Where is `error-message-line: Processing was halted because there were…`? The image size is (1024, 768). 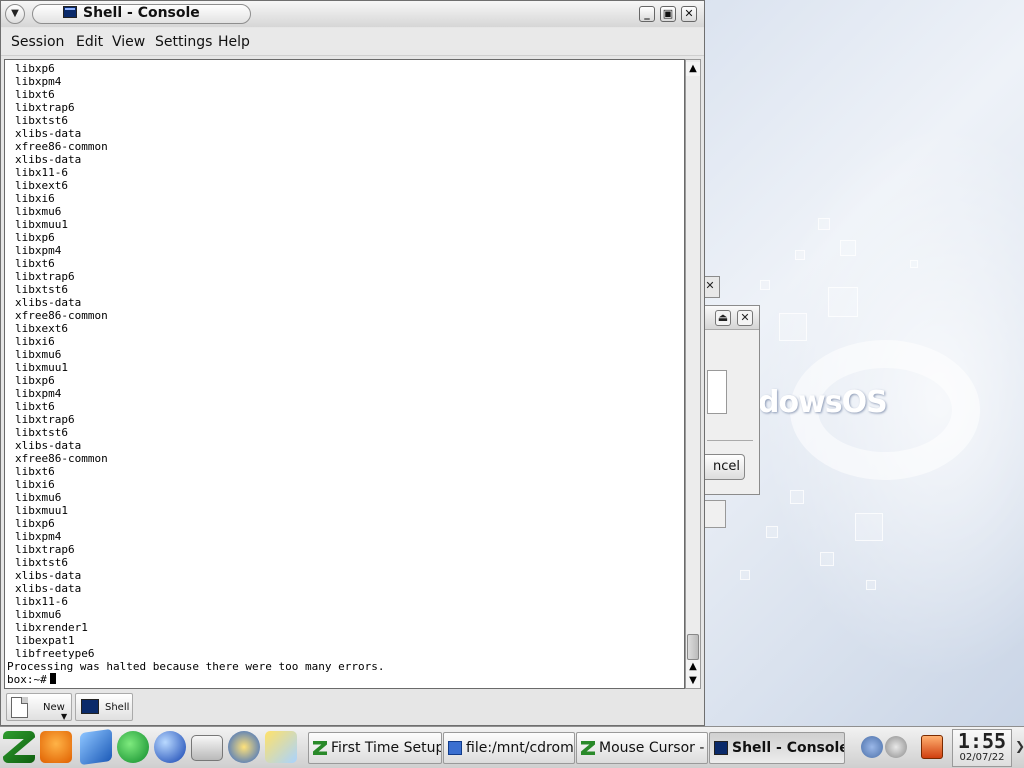
error-message-line: Processing was halted because there were… is located at coordinates (196, 666).